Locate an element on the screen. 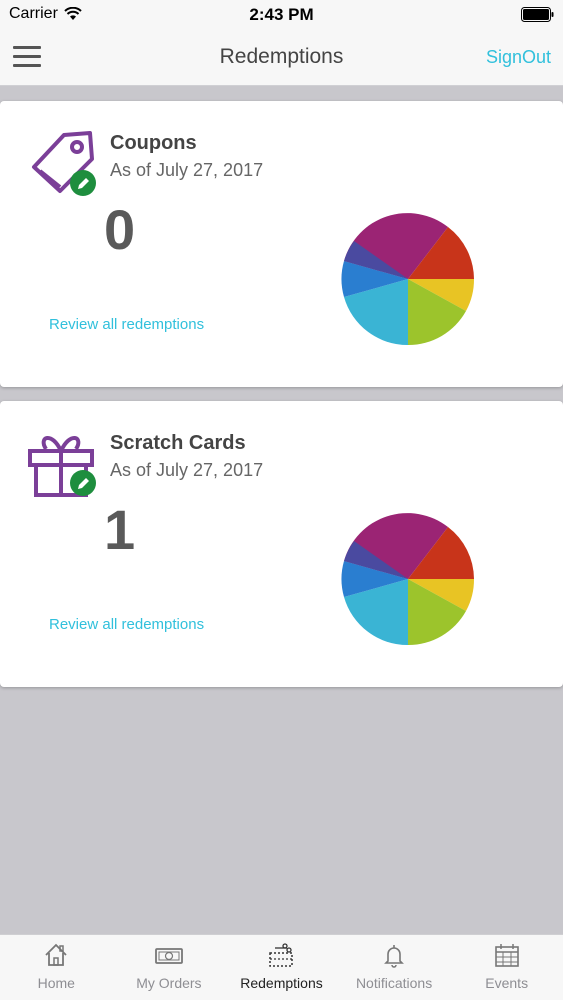 This screenshot has width=563, height=1000. tab-label: Events is located at coordinates (507, 983).